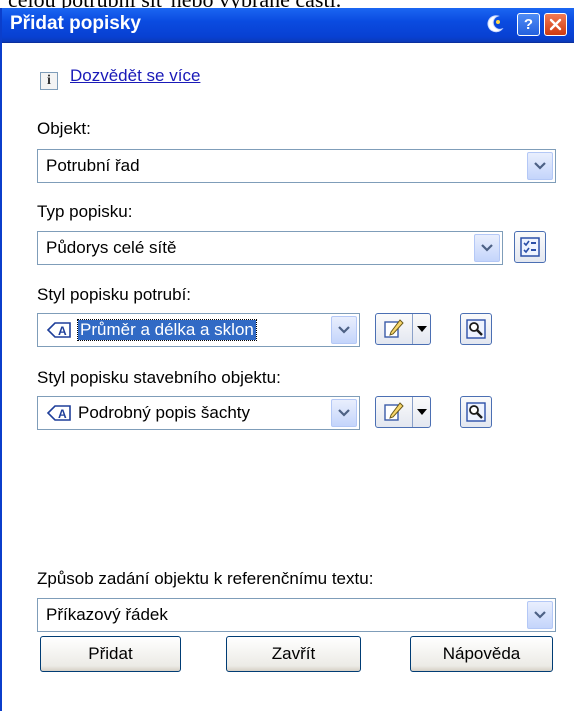 Image resolution: width=574 pixels, height=711 pixels. I want to click on label-type-settings-button, so click(530, 247).